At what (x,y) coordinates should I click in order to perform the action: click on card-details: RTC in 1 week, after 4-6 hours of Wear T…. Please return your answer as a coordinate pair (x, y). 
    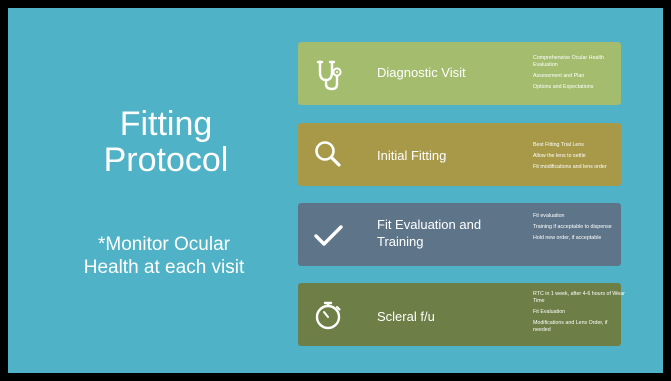
    Looking at the image, I should click on (579, 312).